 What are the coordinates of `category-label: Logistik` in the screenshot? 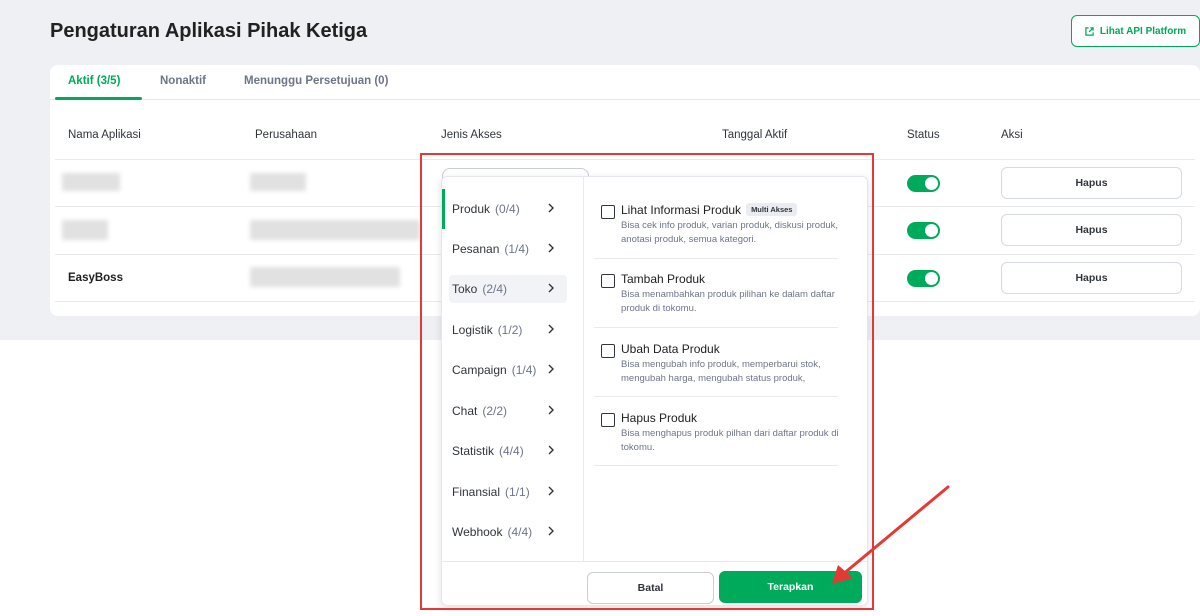 It's located at (472, 330).